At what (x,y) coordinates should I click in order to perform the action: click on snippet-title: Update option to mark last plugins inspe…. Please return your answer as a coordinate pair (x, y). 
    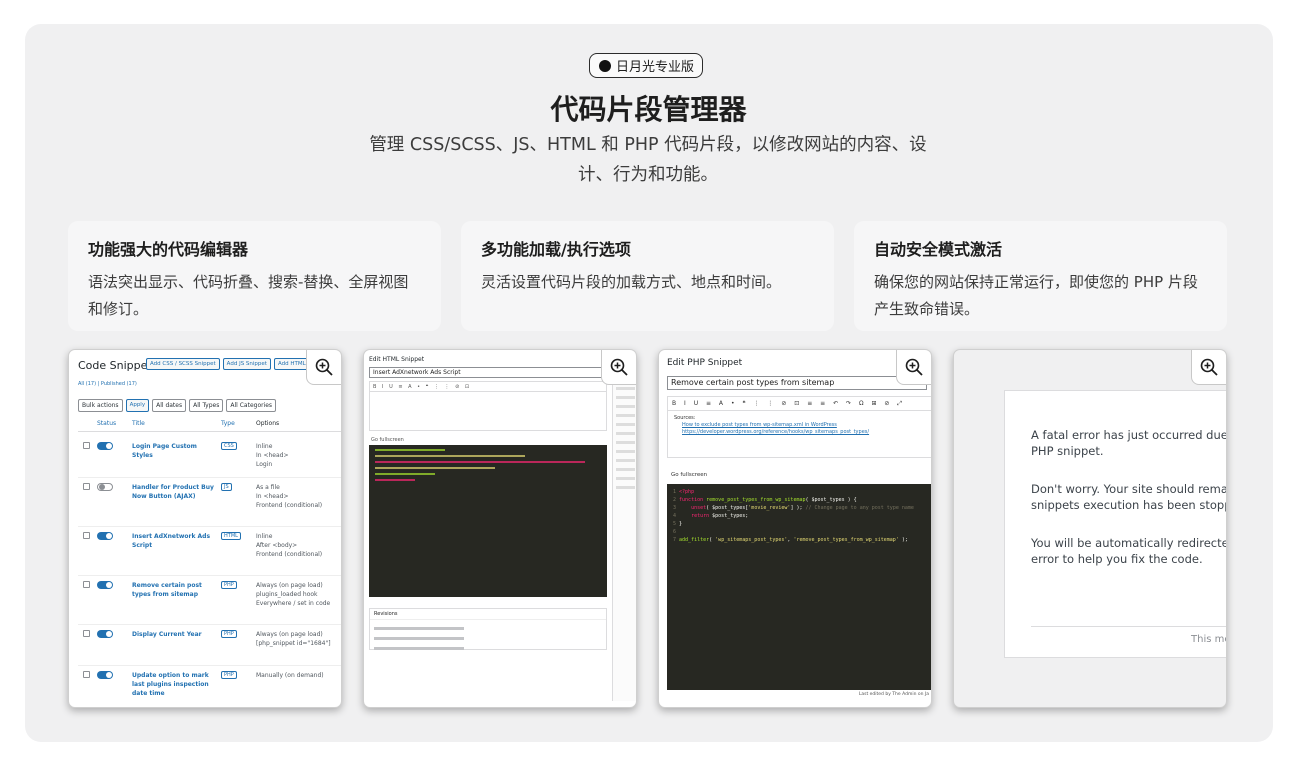
    Looking at the image, I should click on (170, 684).